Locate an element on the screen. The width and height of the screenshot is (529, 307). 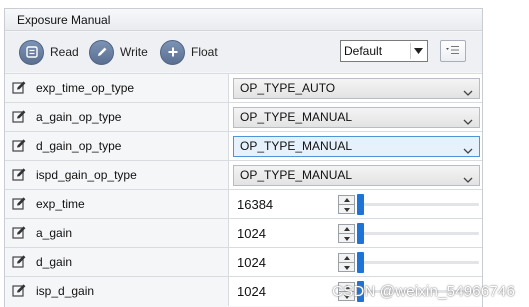
param-name: d_gain_op_type is located at coordinates (79, 146).